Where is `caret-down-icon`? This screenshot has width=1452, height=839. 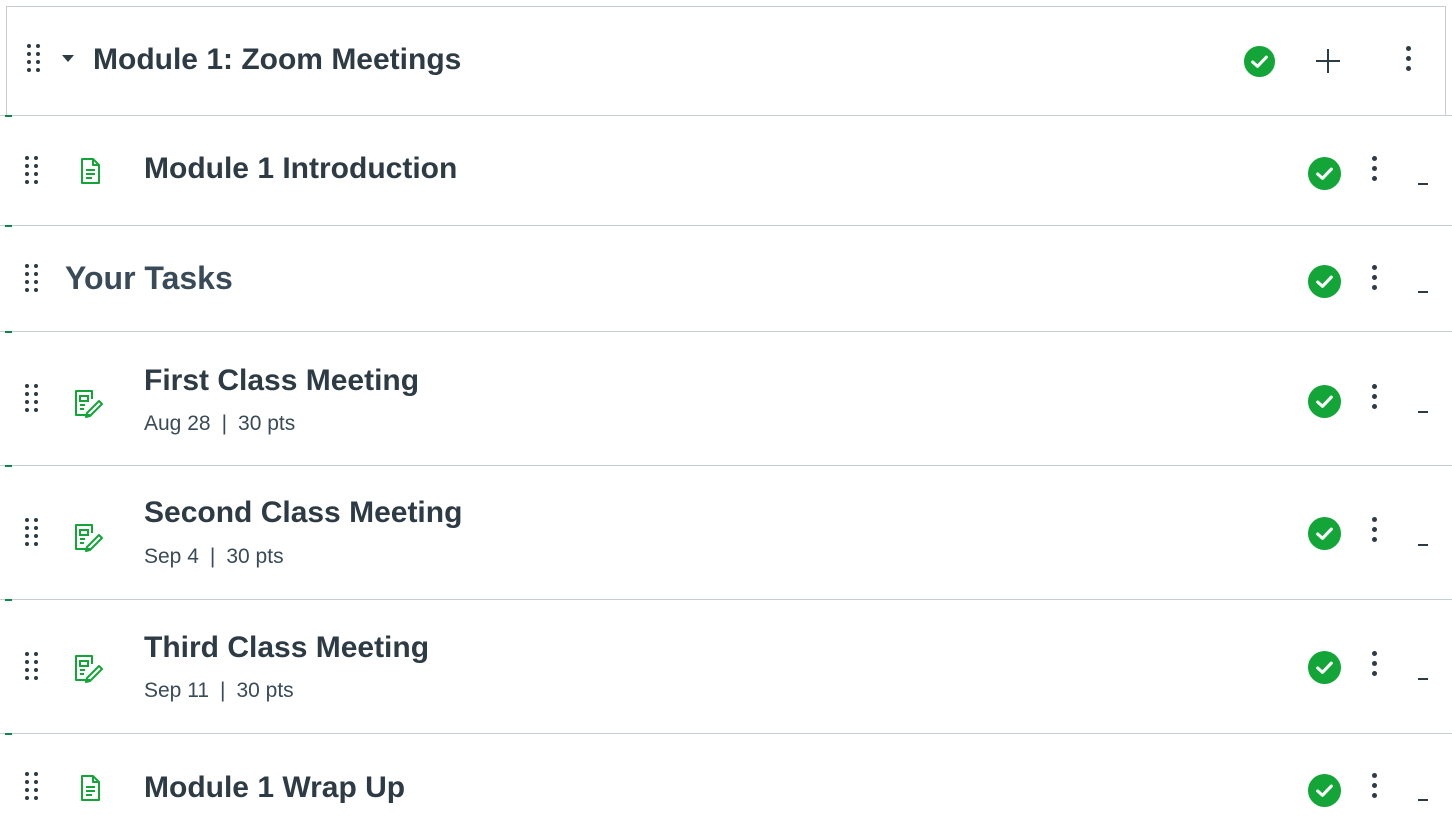
caret-down-icon is located at coordinates (68, 58).